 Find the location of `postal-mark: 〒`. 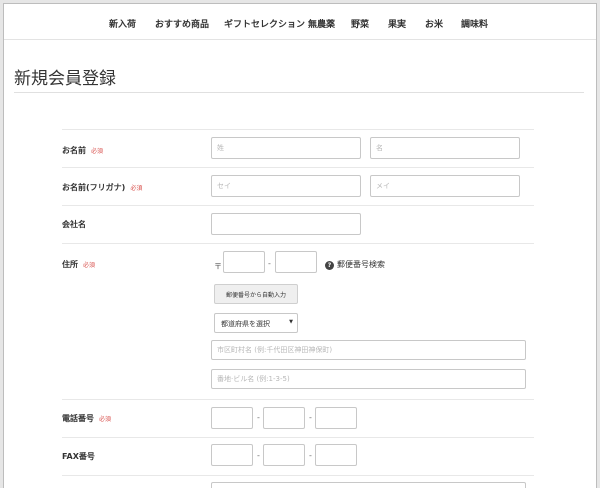

postal-mark: 〒 is located at coordinates (218, 266).